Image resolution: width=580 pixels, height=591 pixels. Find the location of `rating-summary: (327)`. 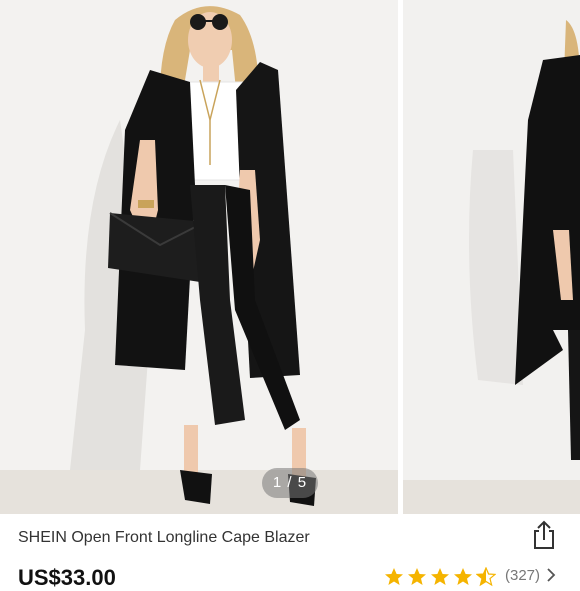

rating-summary: (327) is located at coordinates (470, 577).